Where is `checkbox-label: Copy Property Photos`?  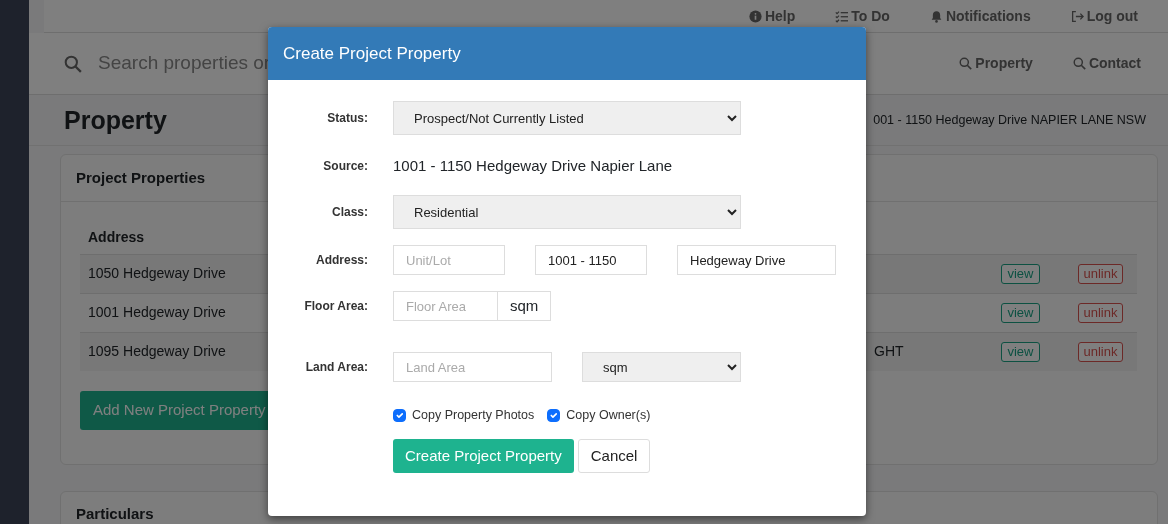
checkbox-label: Copy Property Photos is located at coordinates (473, 415).